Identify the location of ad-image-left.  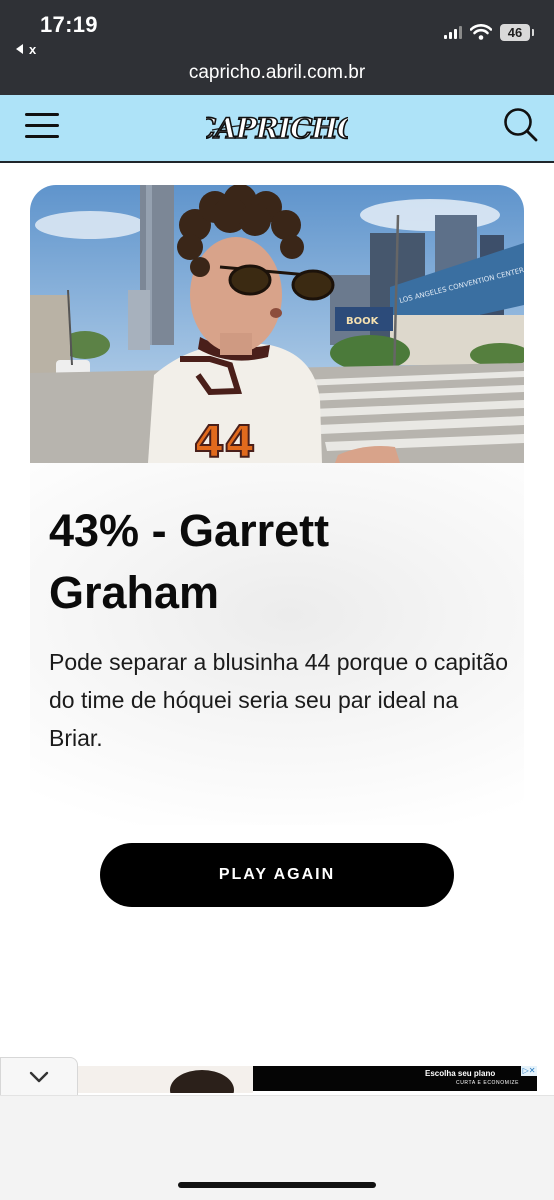
(165, 1079).